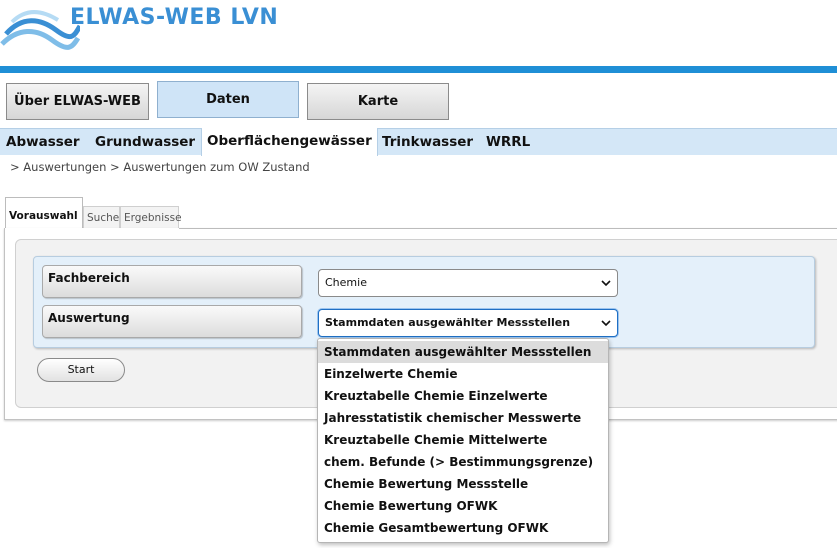  I want to click on dropdown-option: Chemie Gesamtbewertung OFWK, so click(463, 528).